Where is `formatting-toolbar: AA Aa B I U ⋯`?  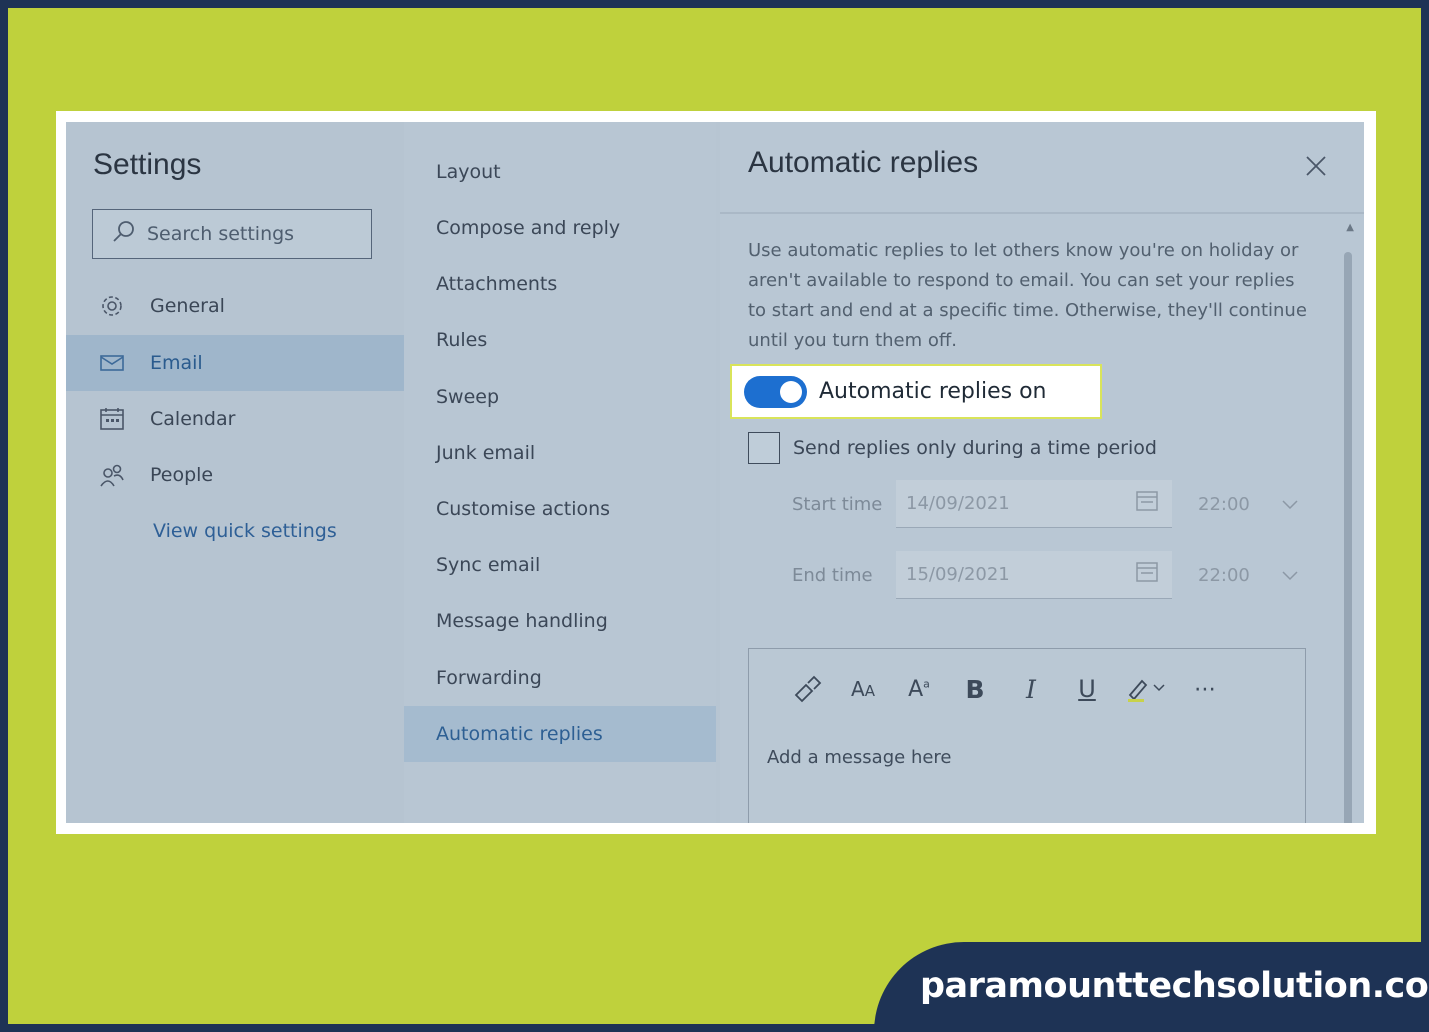 formatting-toolbar: AA Aa B I U ⋯ is located at coordinates (1006, 689).